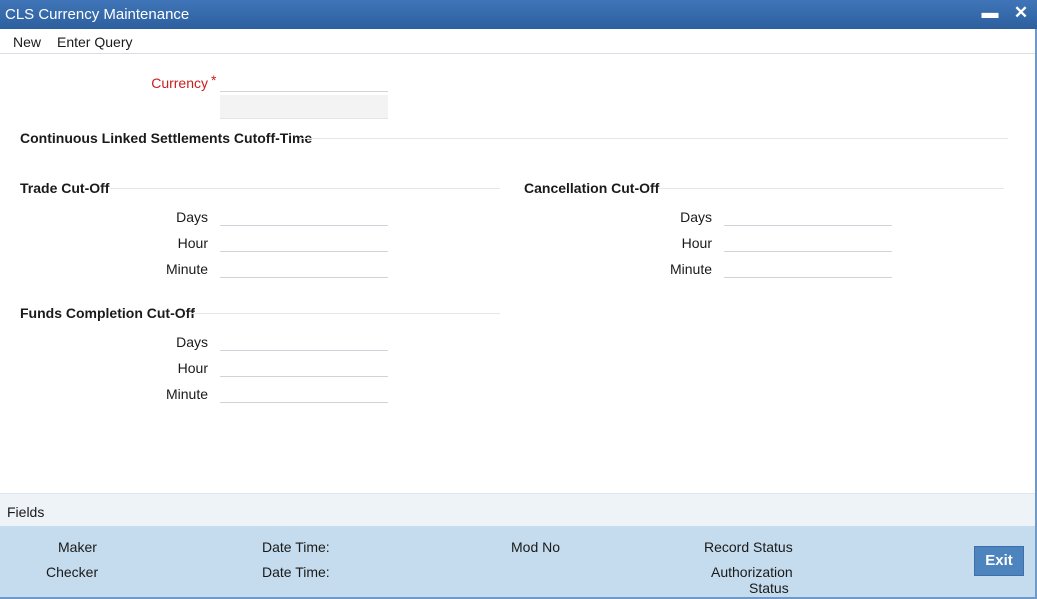  What do you see at coordinates (999, 561) in the screenshot?
I see `exit-button: Exit` at bounding box center [999, 561].